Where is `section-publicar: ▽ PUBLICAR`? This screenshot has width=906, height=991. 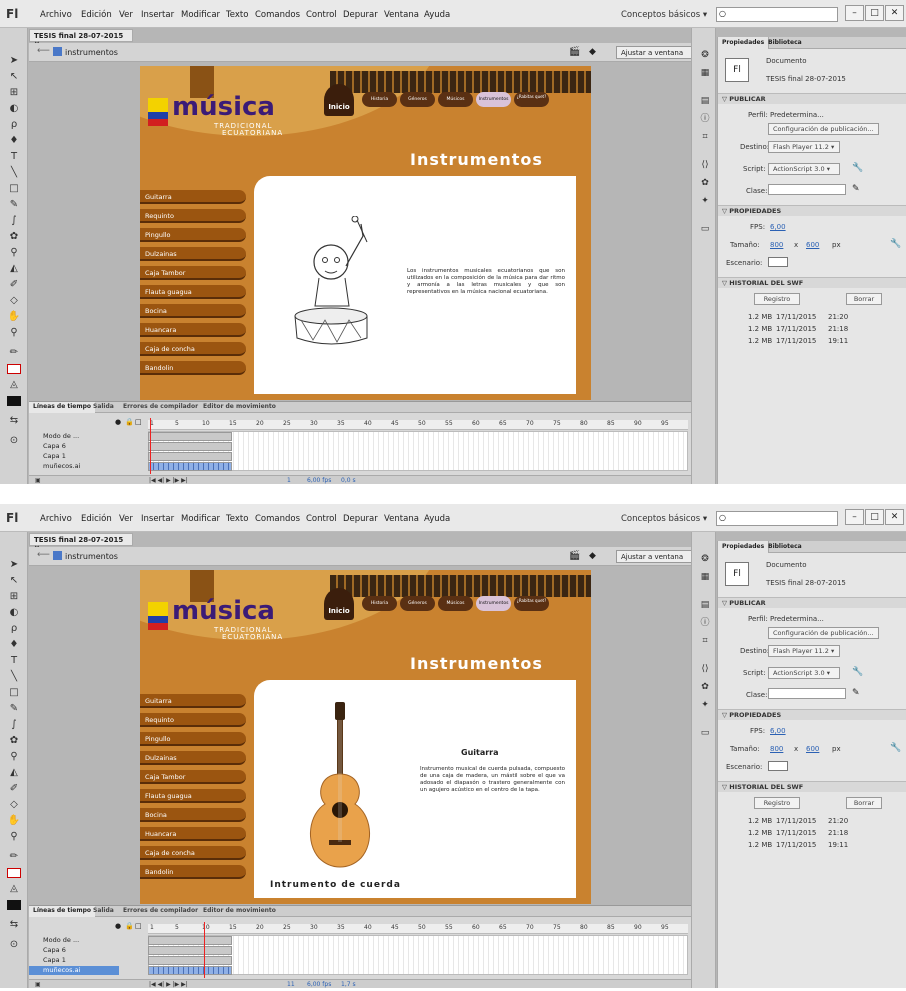
section-publicar: ▽ PUBLICAR is located at coordinates (812, 602).